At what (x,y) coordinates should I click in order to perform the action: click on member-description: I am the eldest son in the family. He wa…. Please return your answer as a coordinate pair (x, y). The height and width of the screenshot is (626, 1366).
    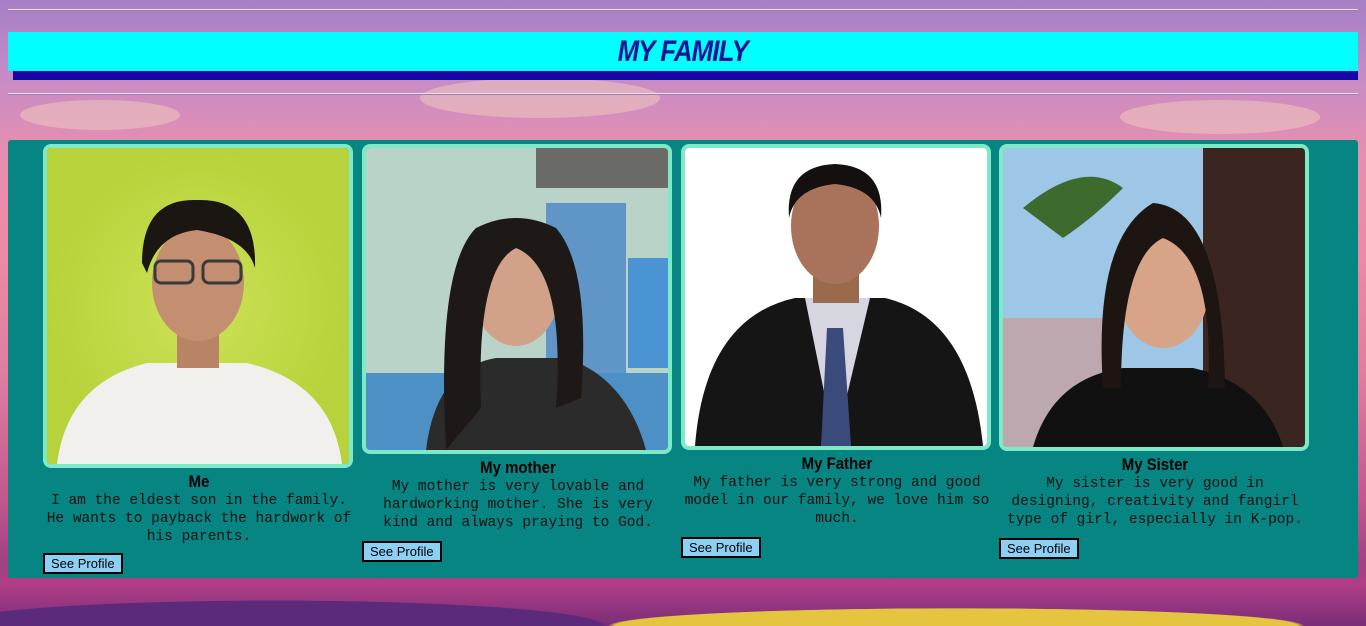
    Looking at the image, I should click on (199, 519).